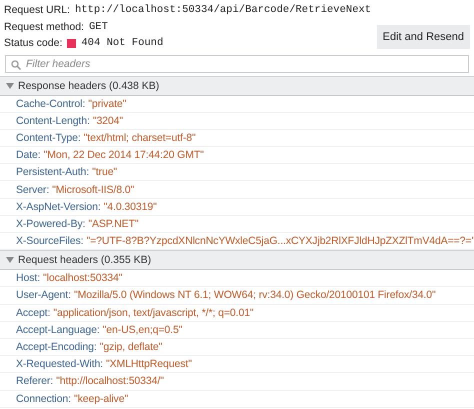  Describe the element at coordinates (124, 155) in the screenshot. I see `header-value: "Mon, 22 Dec 2014 17:44:20 GMT"` at that location.